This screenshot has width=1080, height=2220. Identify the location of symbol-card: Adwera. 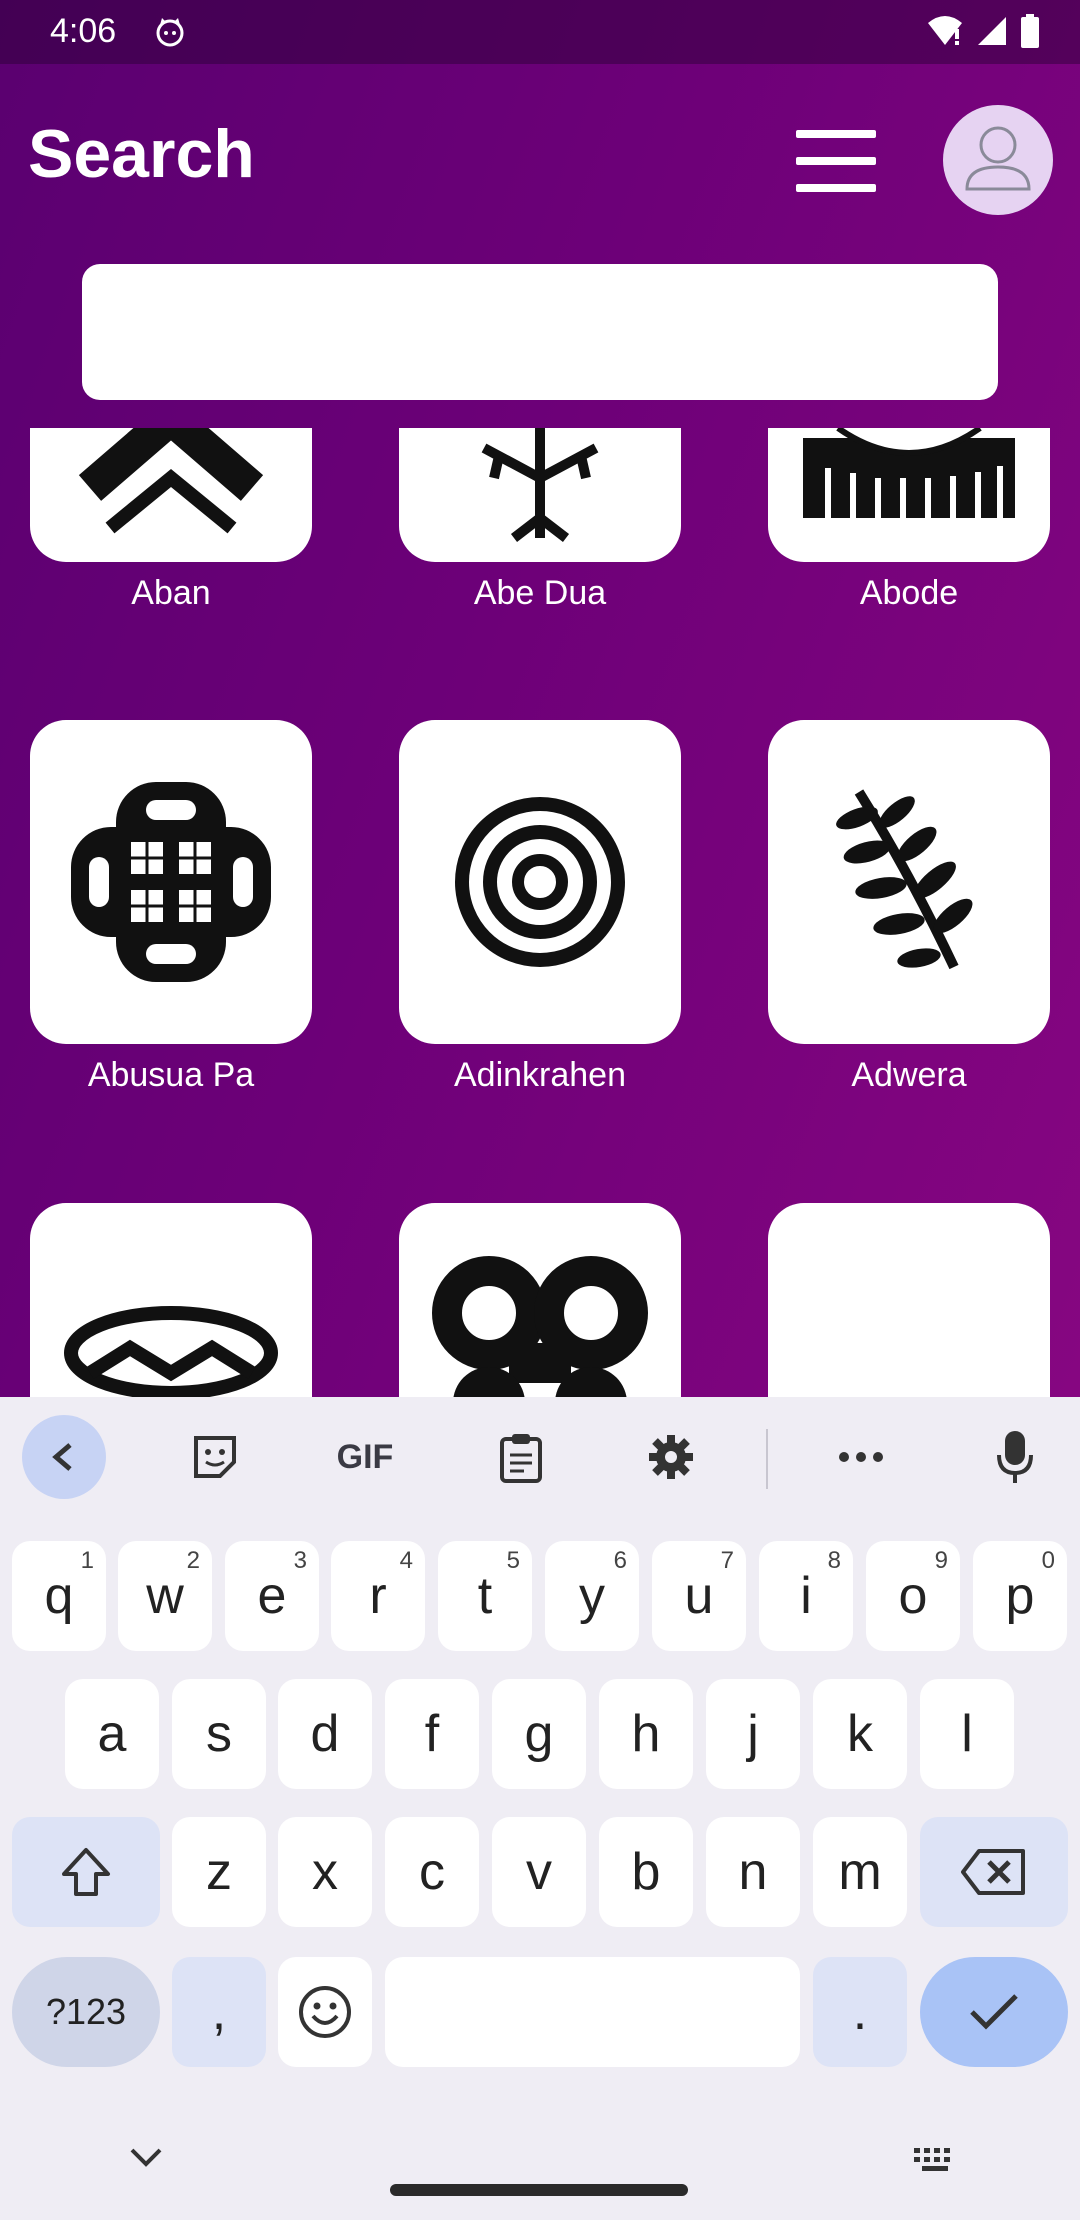
(909, 907).